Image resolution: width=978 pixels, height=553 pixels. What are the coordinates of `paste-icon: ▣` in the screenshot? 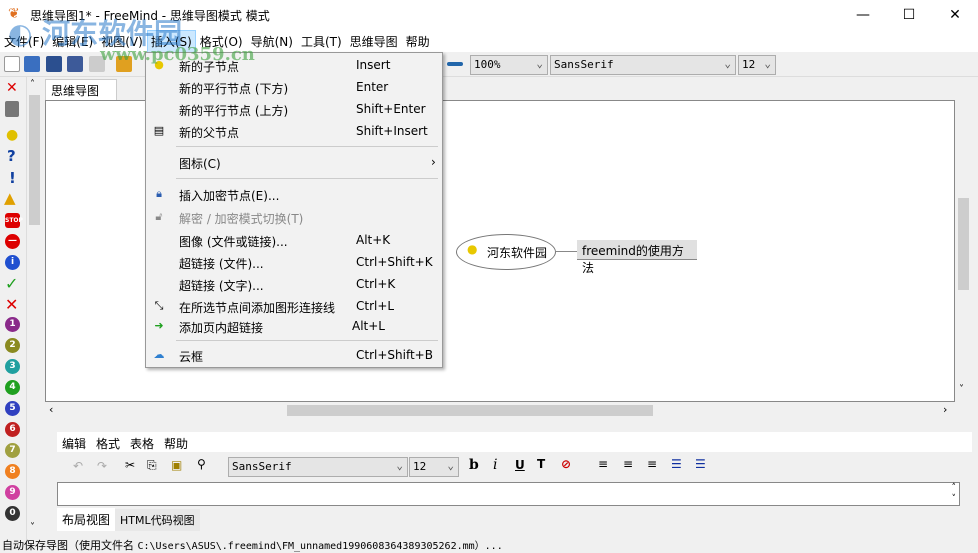 It's located at (176, 465).